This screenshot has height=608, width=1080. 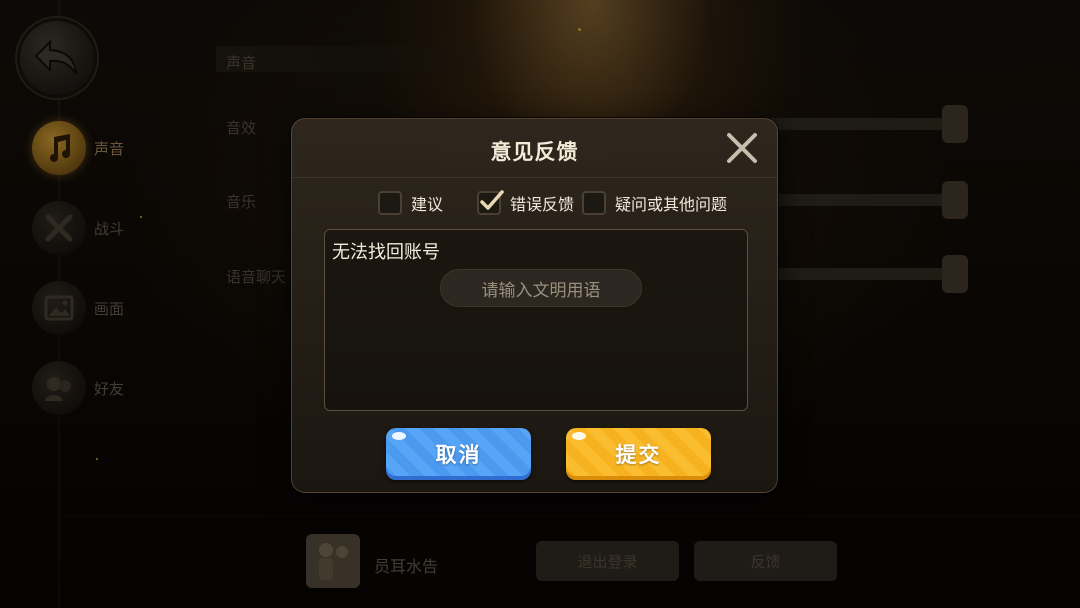 I want to click on option-question: 疑问或其他问题, so click(x=654, y=203).